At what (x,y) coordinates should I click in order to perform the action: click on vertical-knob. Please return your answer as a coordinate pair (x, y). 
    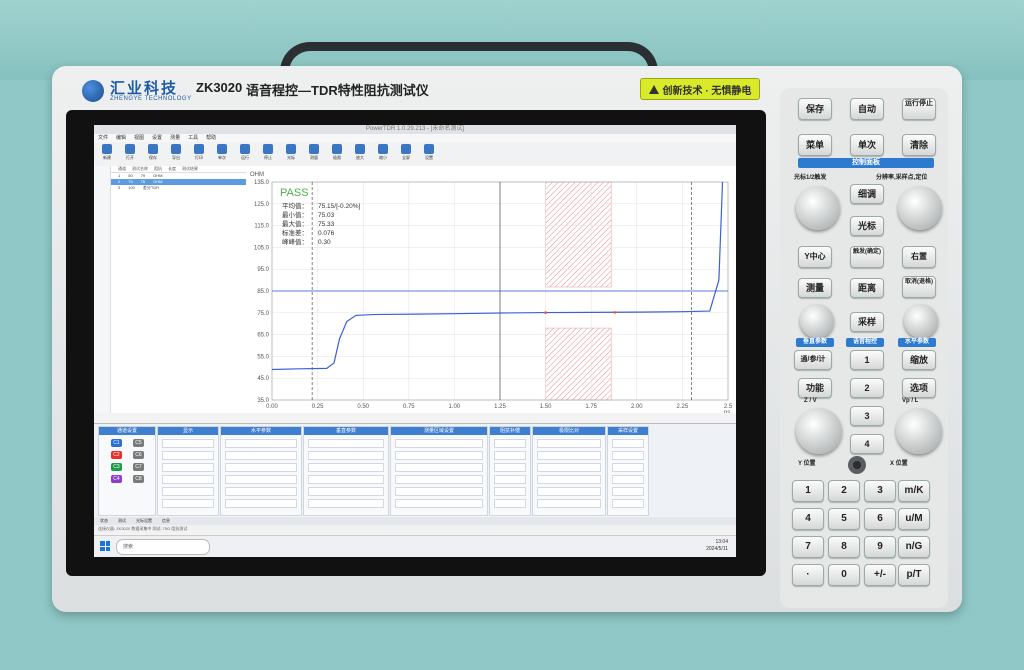
    Looking at the image, I should click on (817, 321).